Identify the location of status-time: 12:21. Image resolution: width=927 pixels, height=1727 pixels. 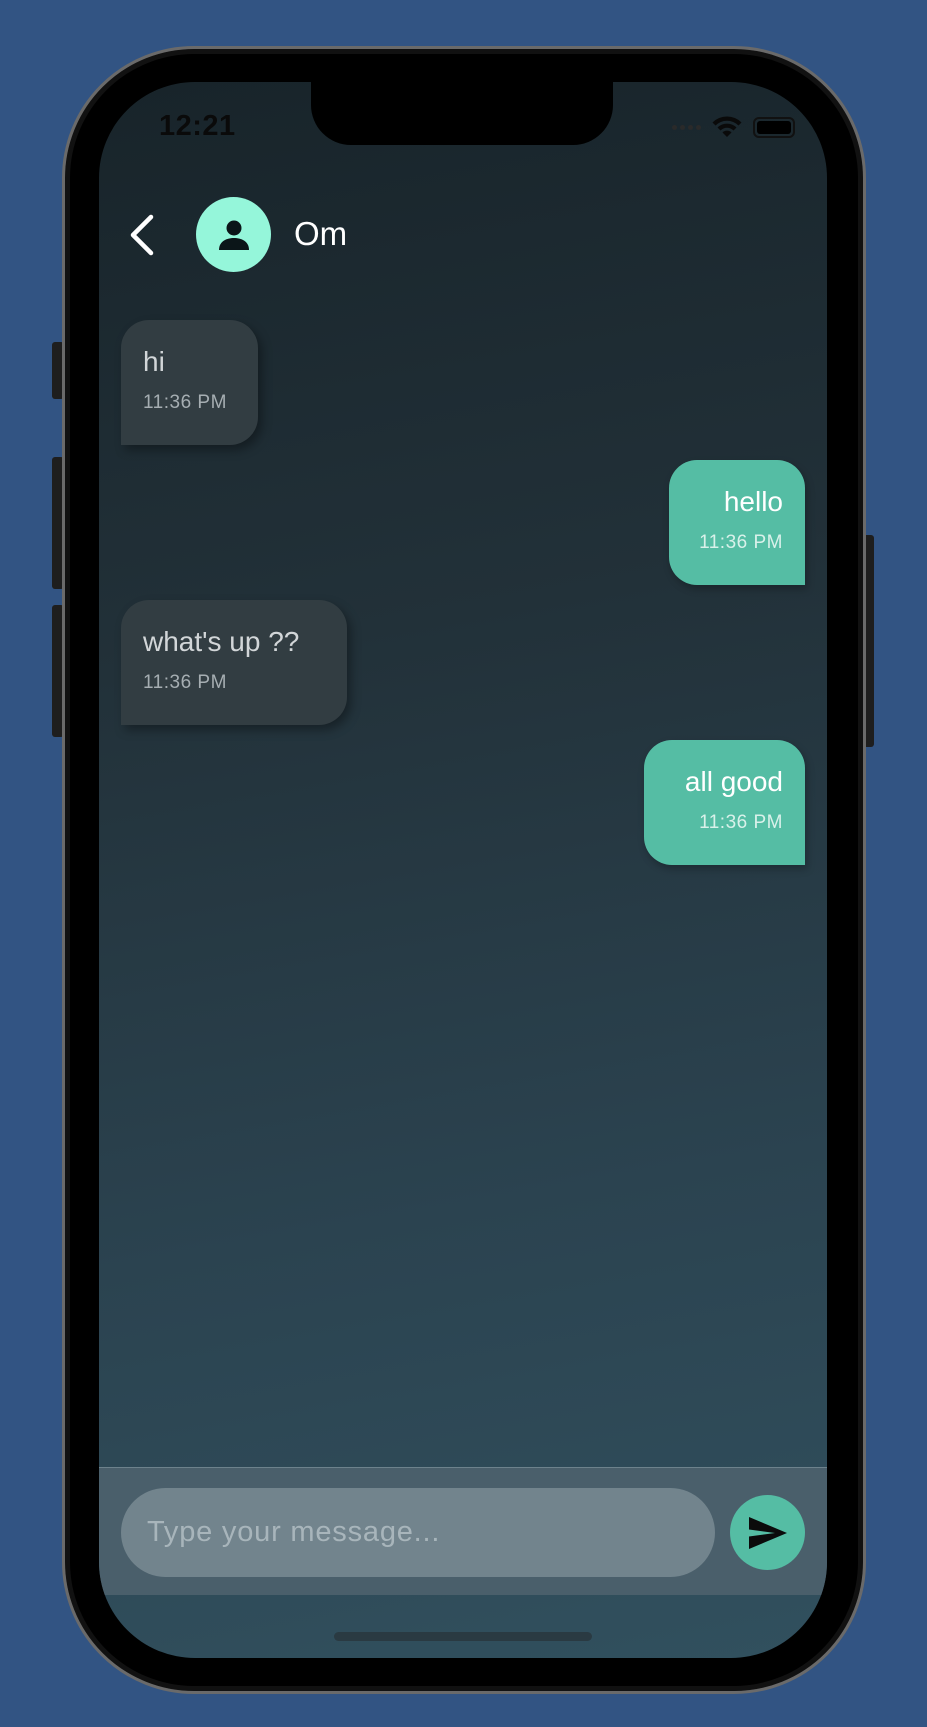
(197, 126).